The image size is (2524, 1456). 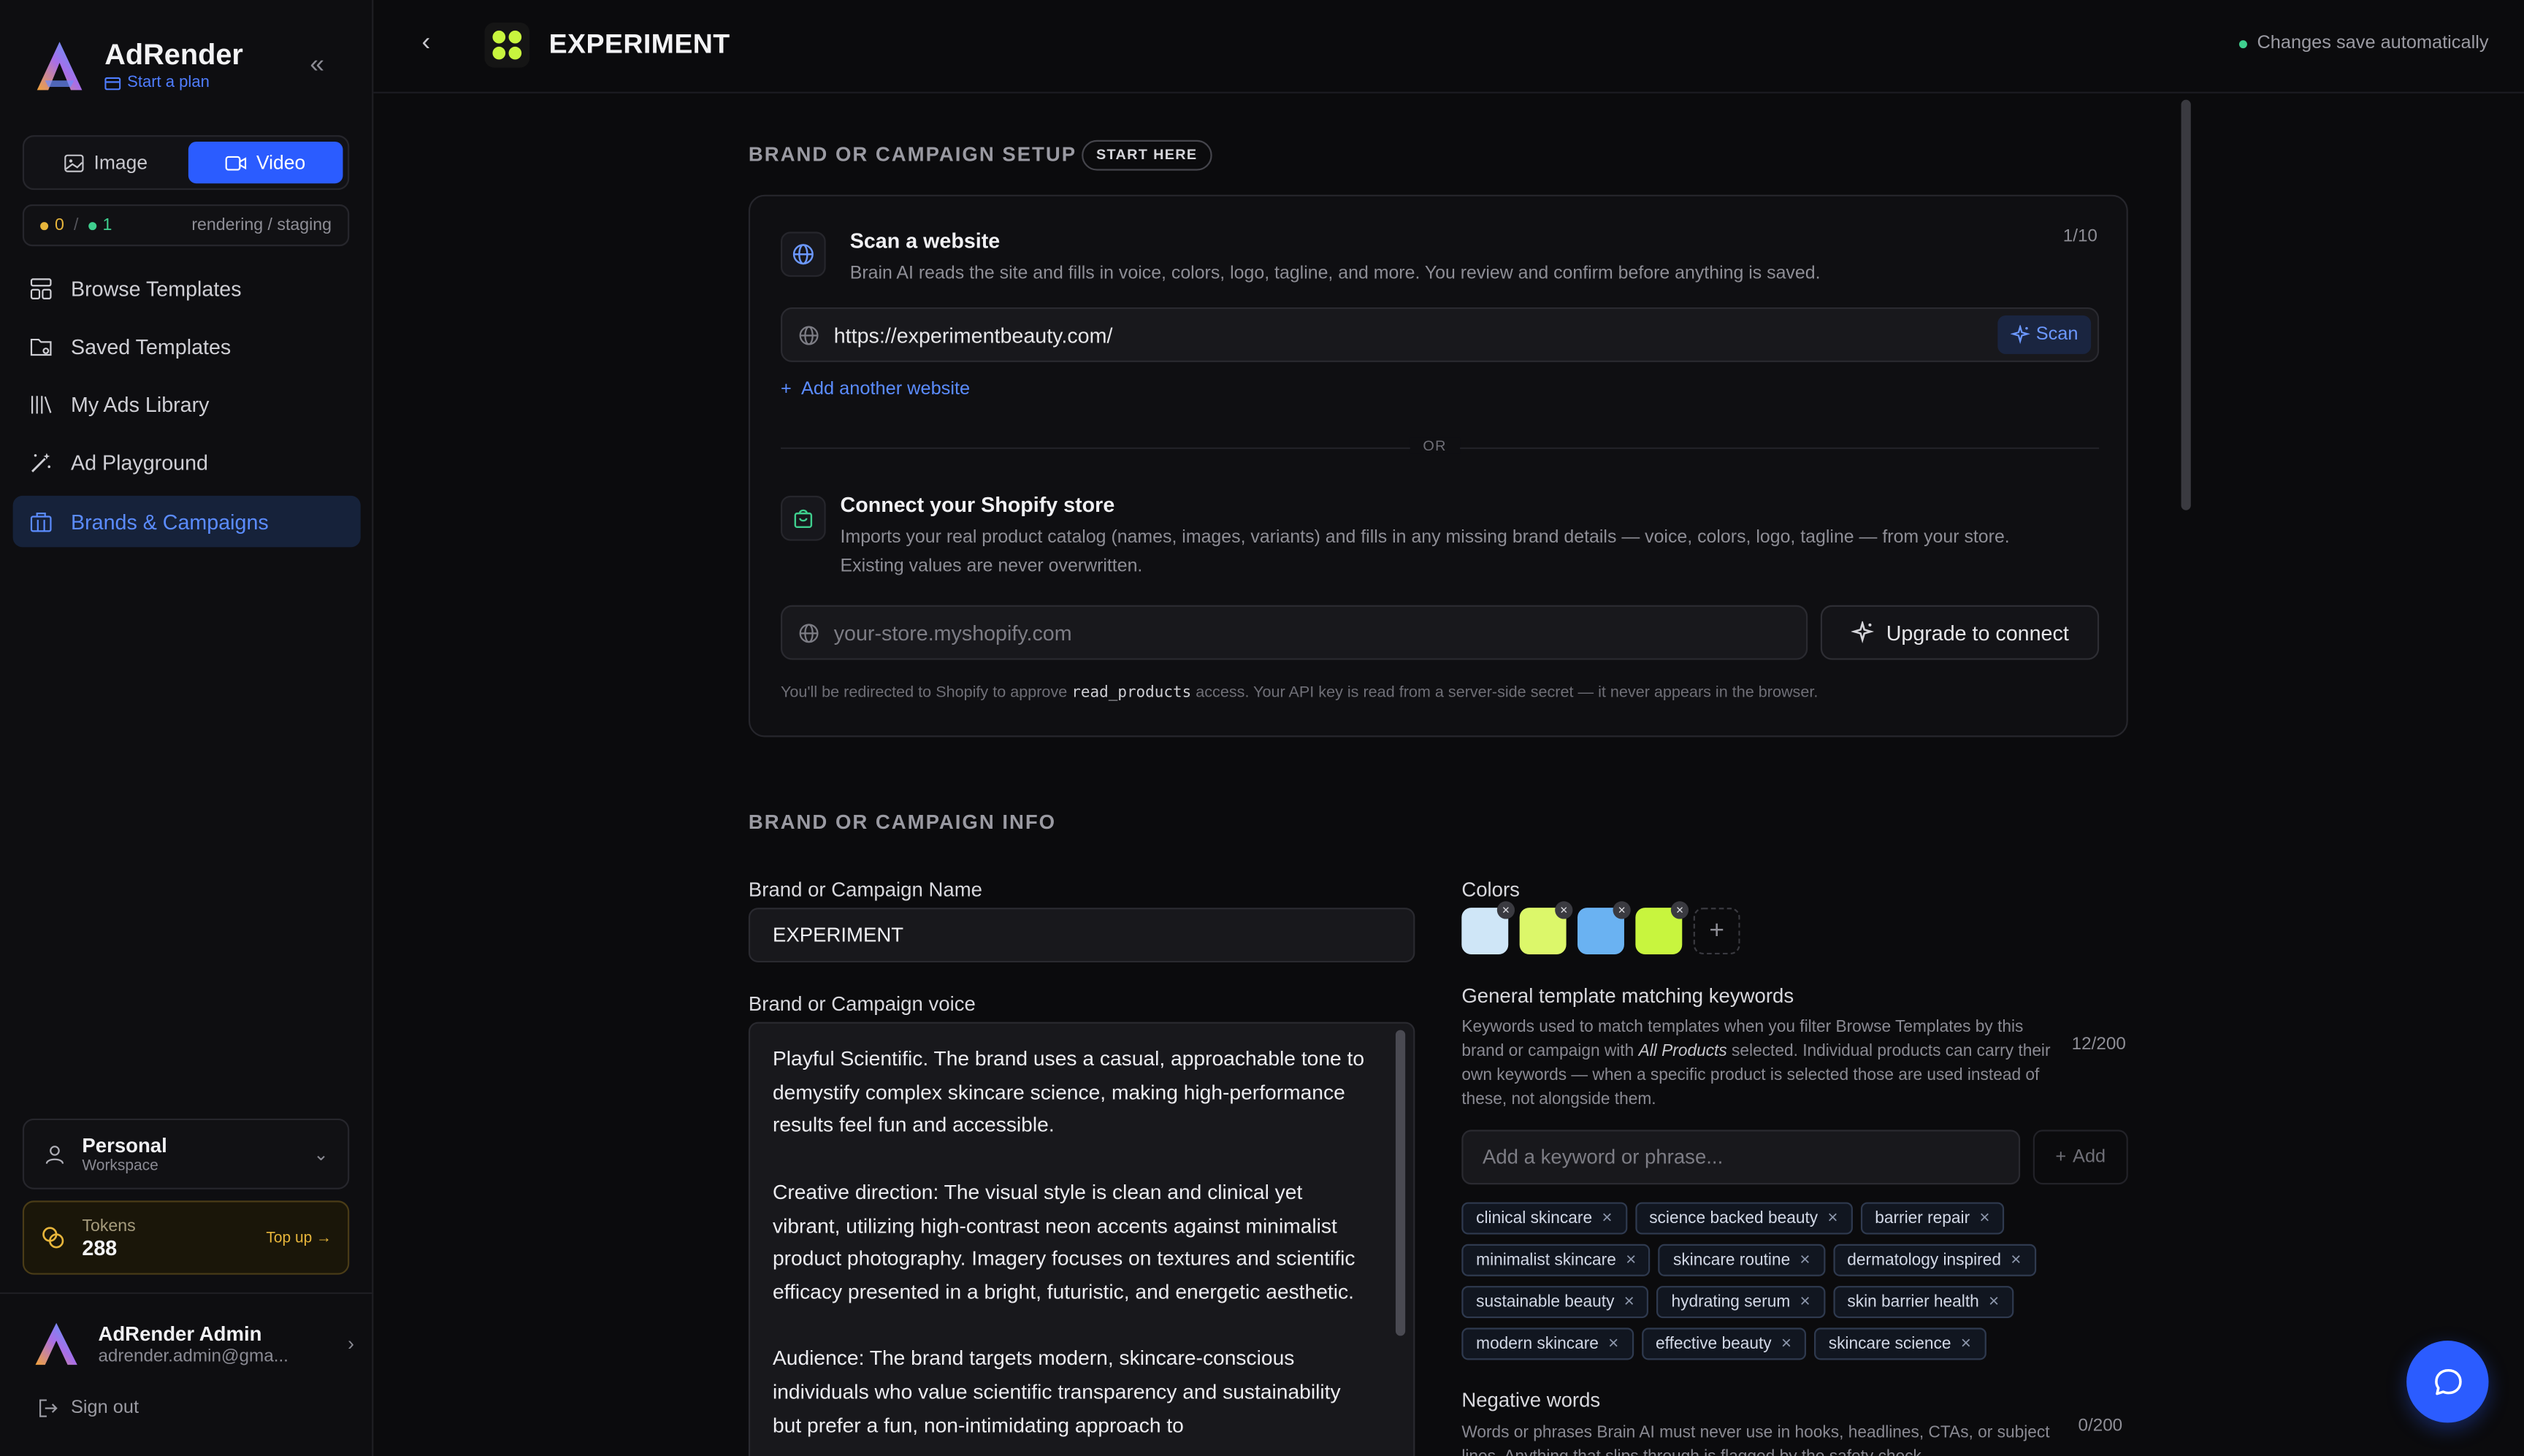 I want to click on done-dot, so click(x=92, y=225).